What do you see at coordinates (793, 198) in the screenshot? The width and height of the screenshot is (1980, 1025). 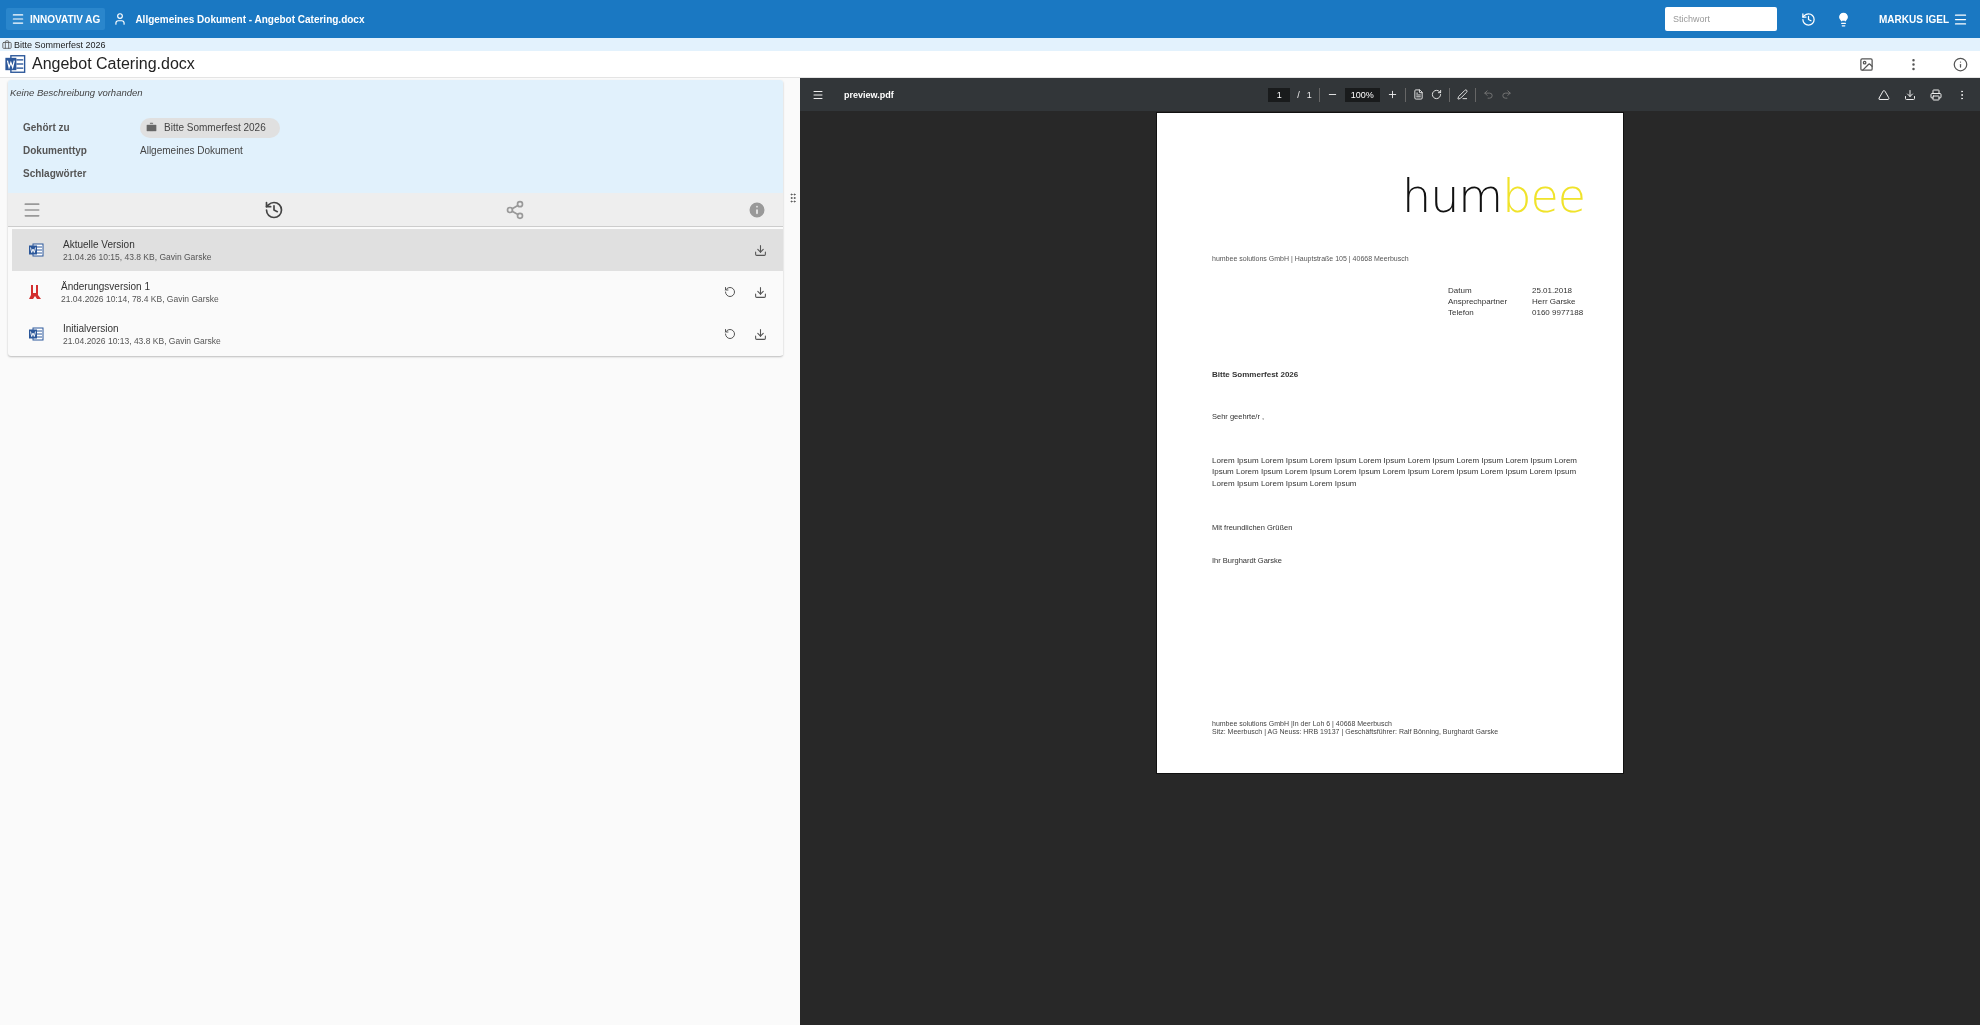 I see `resize-handle-icon` at bounding box center [793, 198].